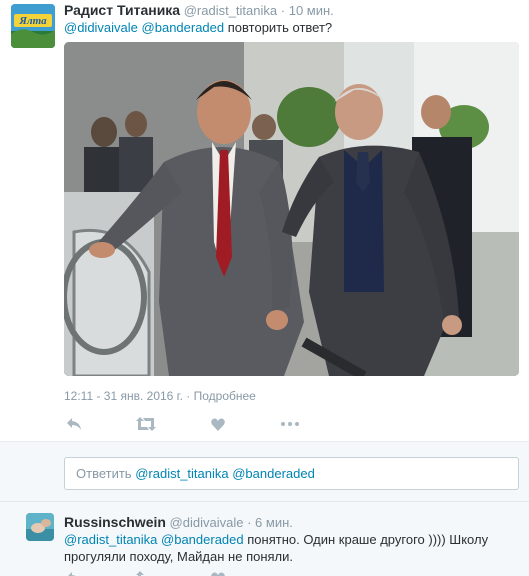  What do you see at coordinates (225, 473) in the screenshot?
I see `reply-input-mentions: @radist_titanika @banderaded` at bounding box center [225, 473].